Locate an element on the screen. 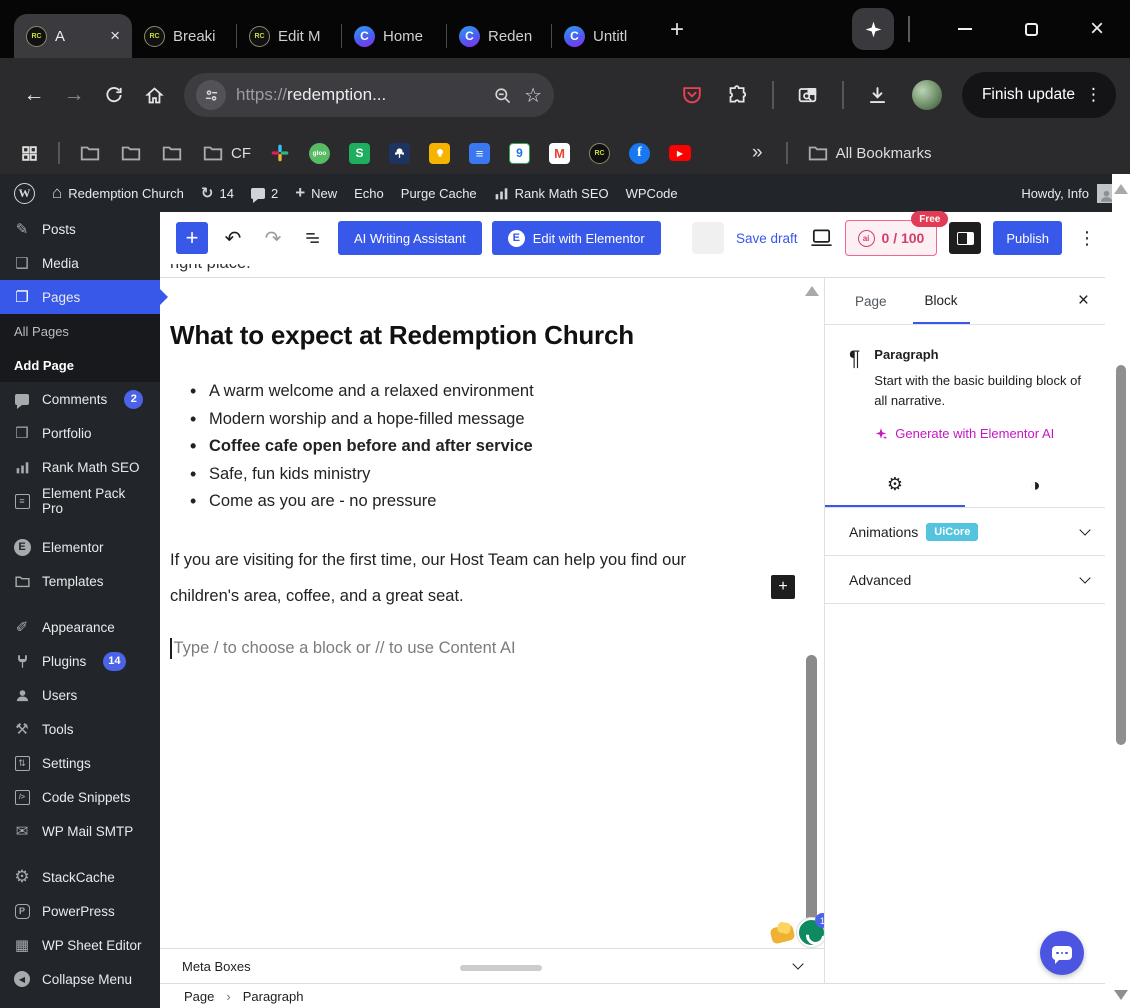 Image resolution: width=1130 pixels, height=1008 pixels. breadcrumb-page: Page is located at coordinates (199, 996).